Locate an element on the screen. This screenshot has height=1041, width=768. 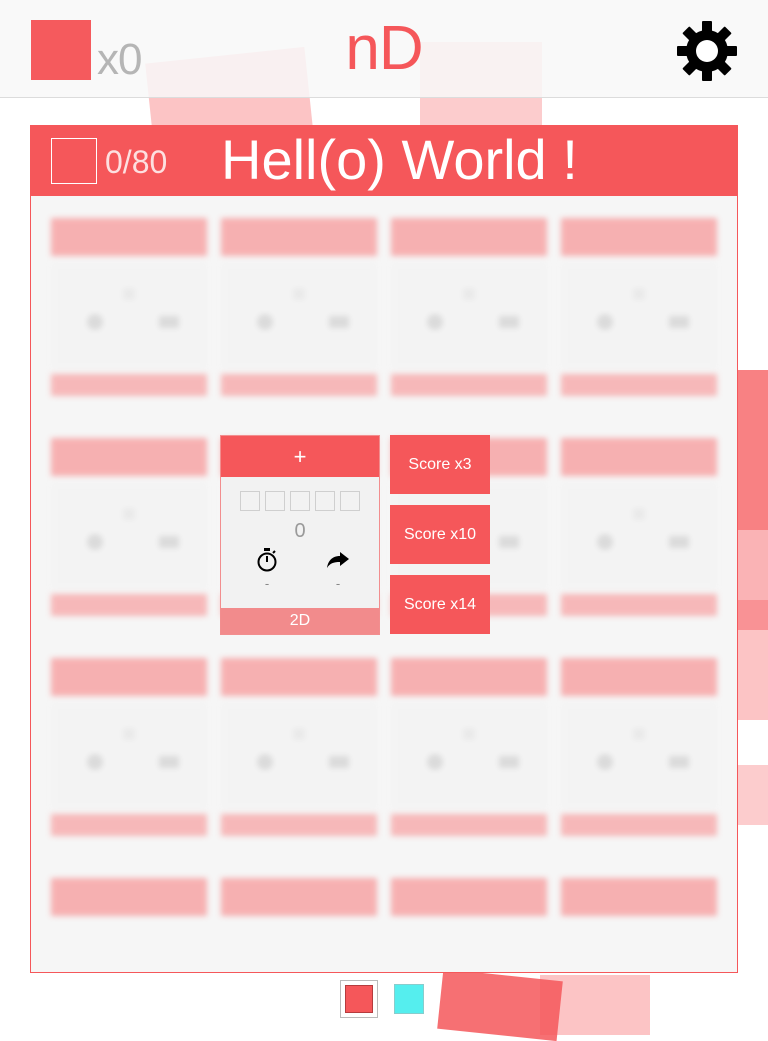
score-x3-button: Score x3 is located at coordinates (440, 464).